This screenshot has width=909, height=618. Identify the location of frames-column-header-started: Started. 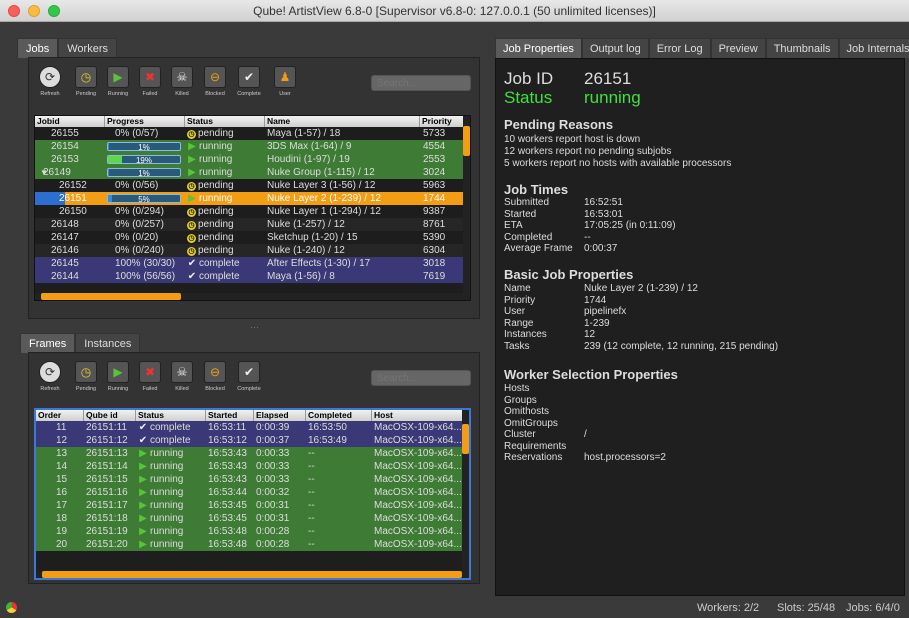
(230, 415).